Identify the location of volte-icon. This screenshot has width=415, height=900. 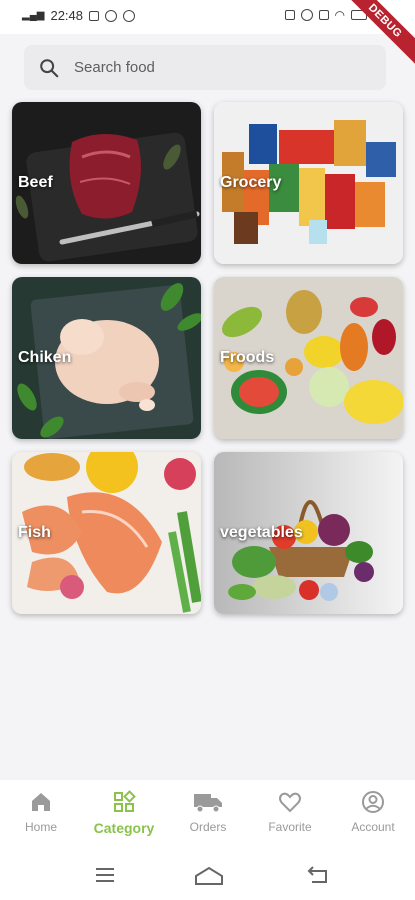
(323, 15).